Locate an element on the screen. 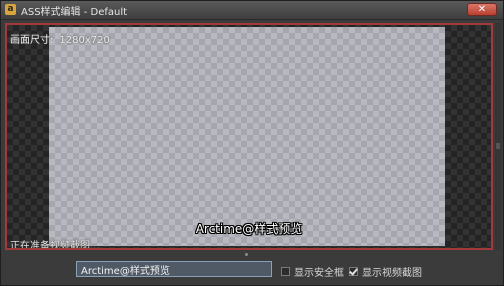 The image size is (504, 286). canvas-size-value: 1280x720 is located at coordinates (84, 40).